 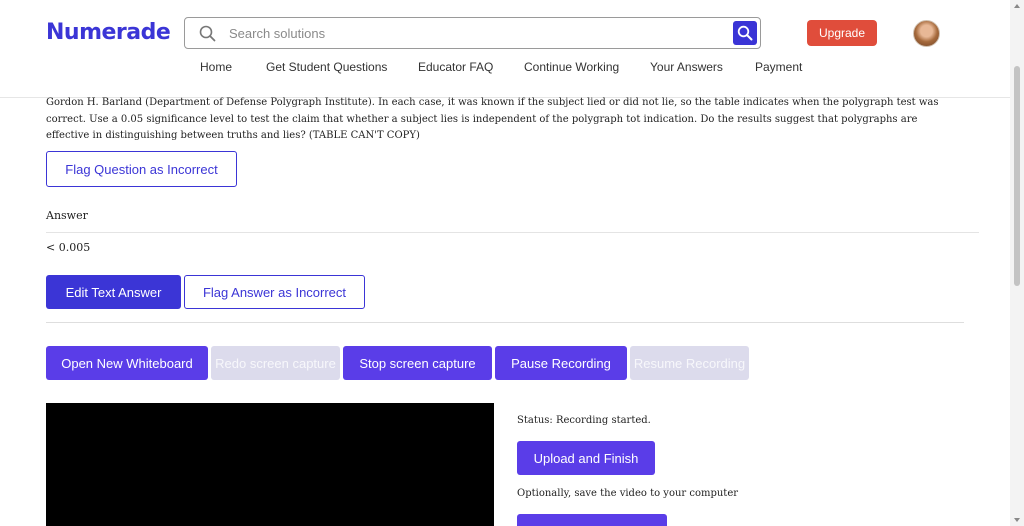 I want to click on upgrade-button: Upgrade, so click(x=842, y=33).